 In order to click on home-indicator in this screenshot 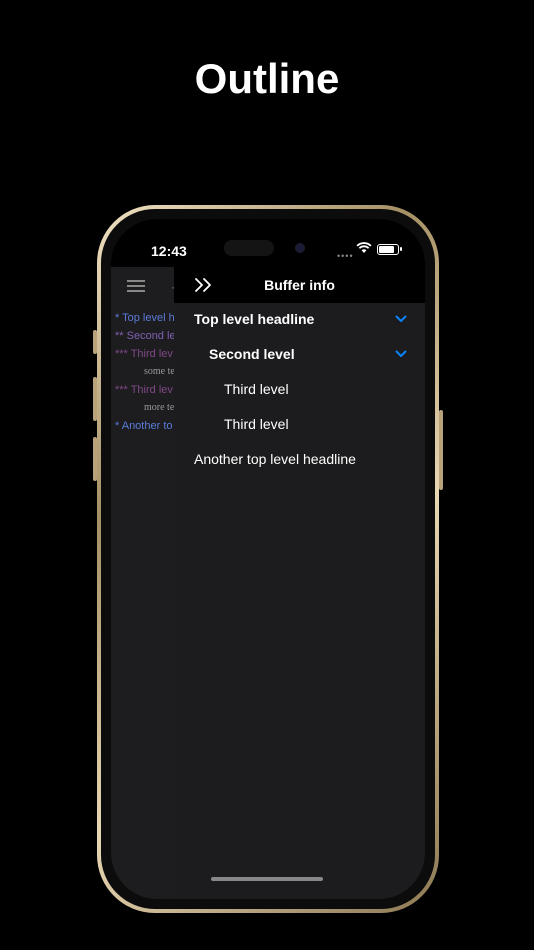, I will do `click(267, 879)`.